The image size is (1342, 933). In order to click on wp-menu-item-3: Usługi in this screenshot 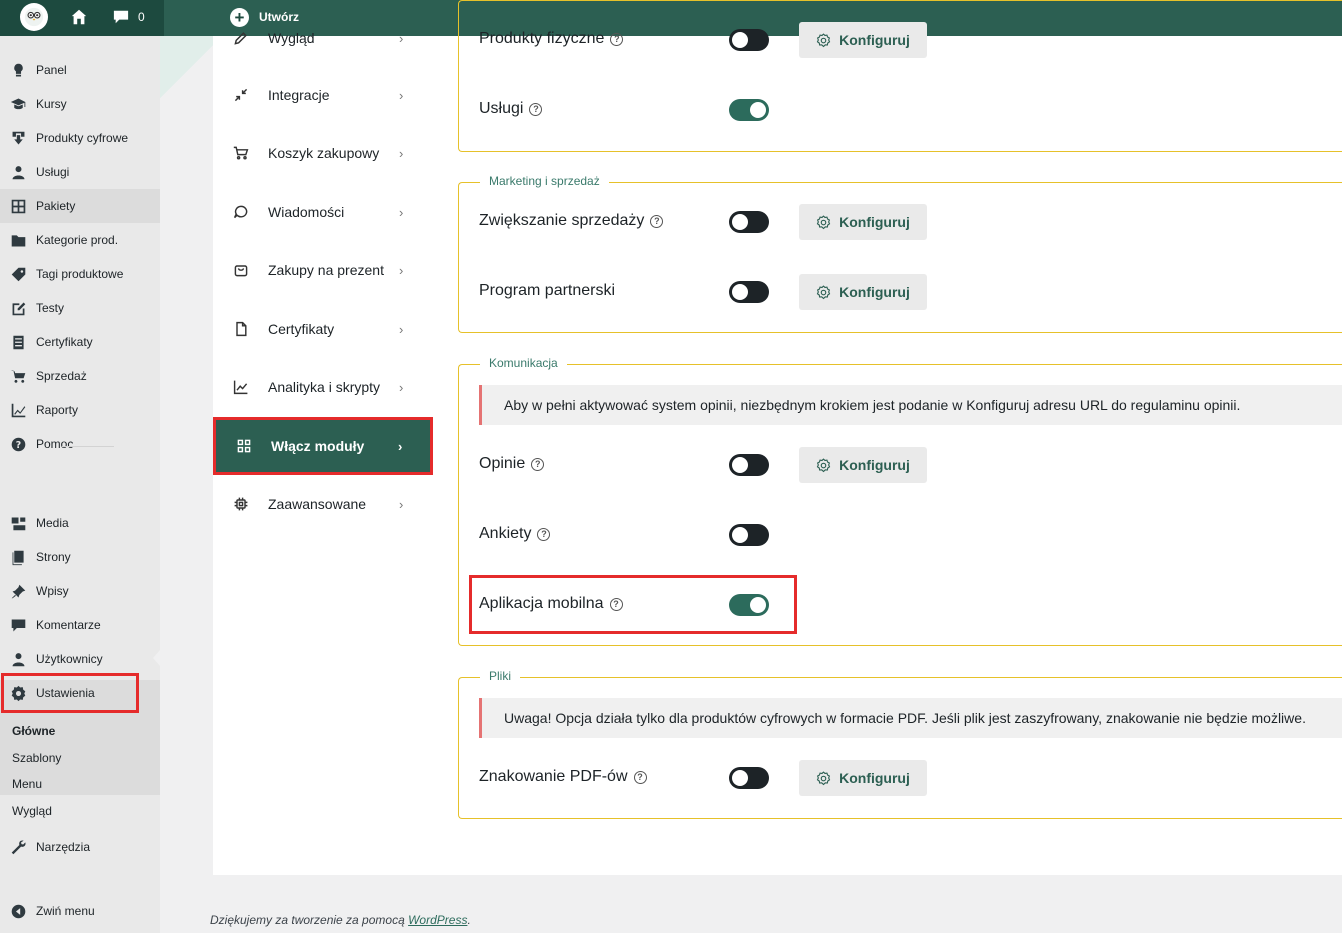, I will do `click(80, 172)`.